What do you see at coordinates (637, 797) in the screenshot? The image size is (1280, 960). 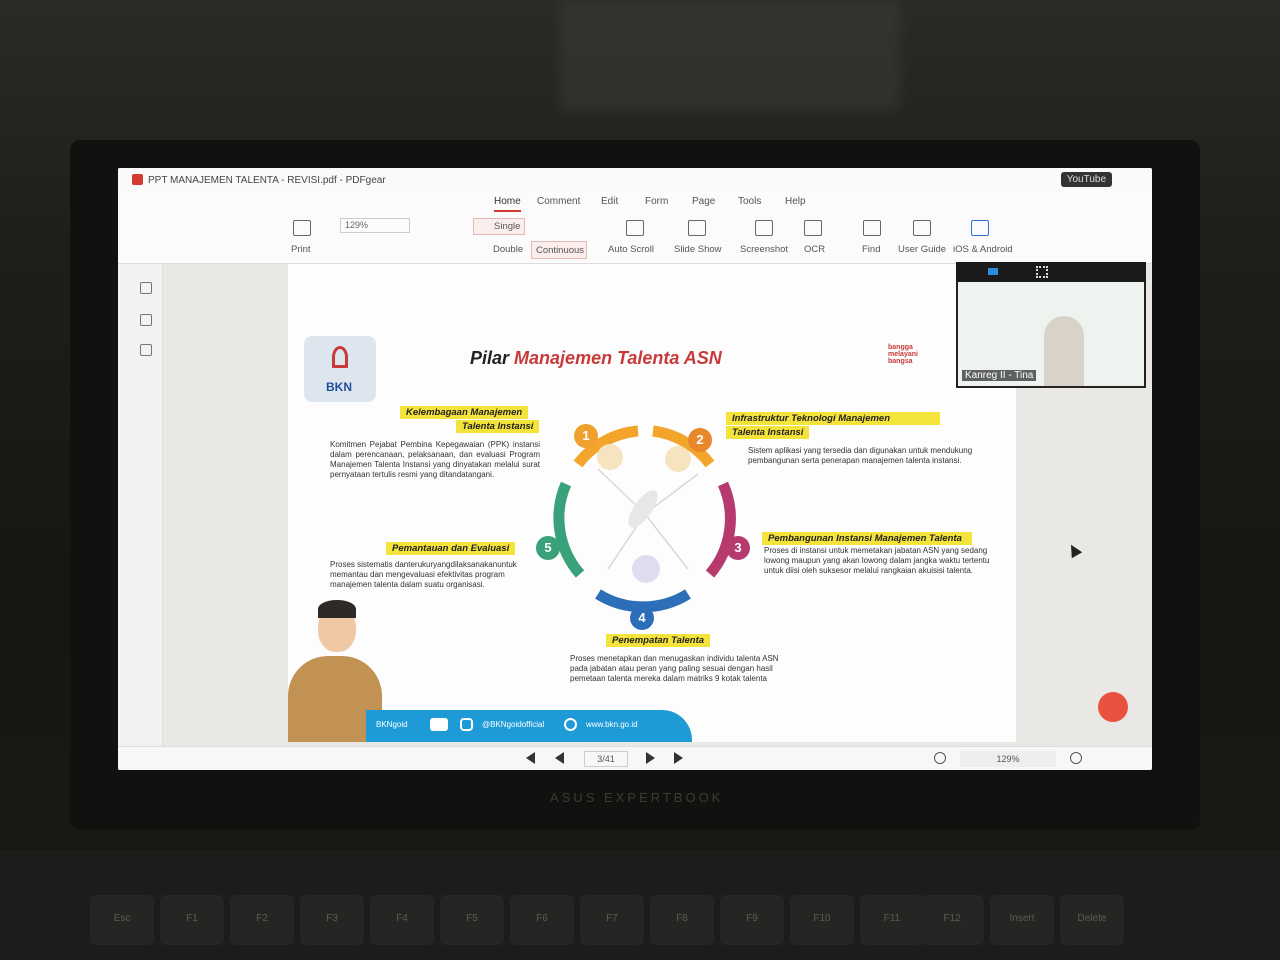 I see `laptop-brand: ASUS EXPERTBOOK` at bounding box center [637, 797].